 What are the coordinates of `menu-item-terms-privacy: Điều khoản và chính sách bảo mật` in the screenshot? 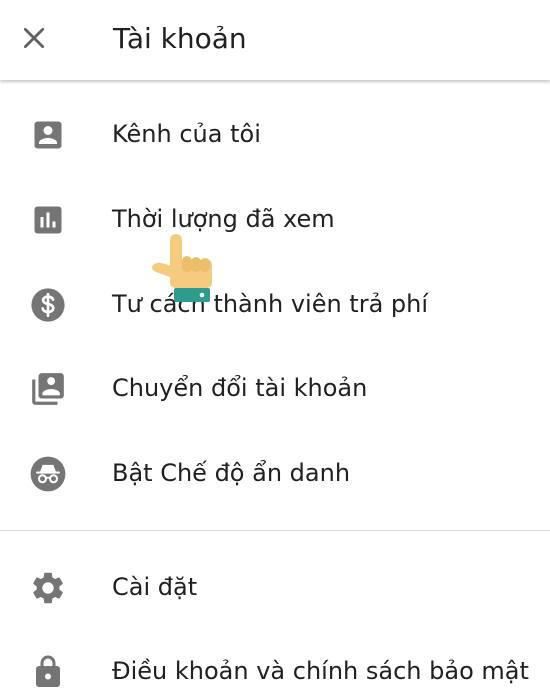 It's located at (275, 661).